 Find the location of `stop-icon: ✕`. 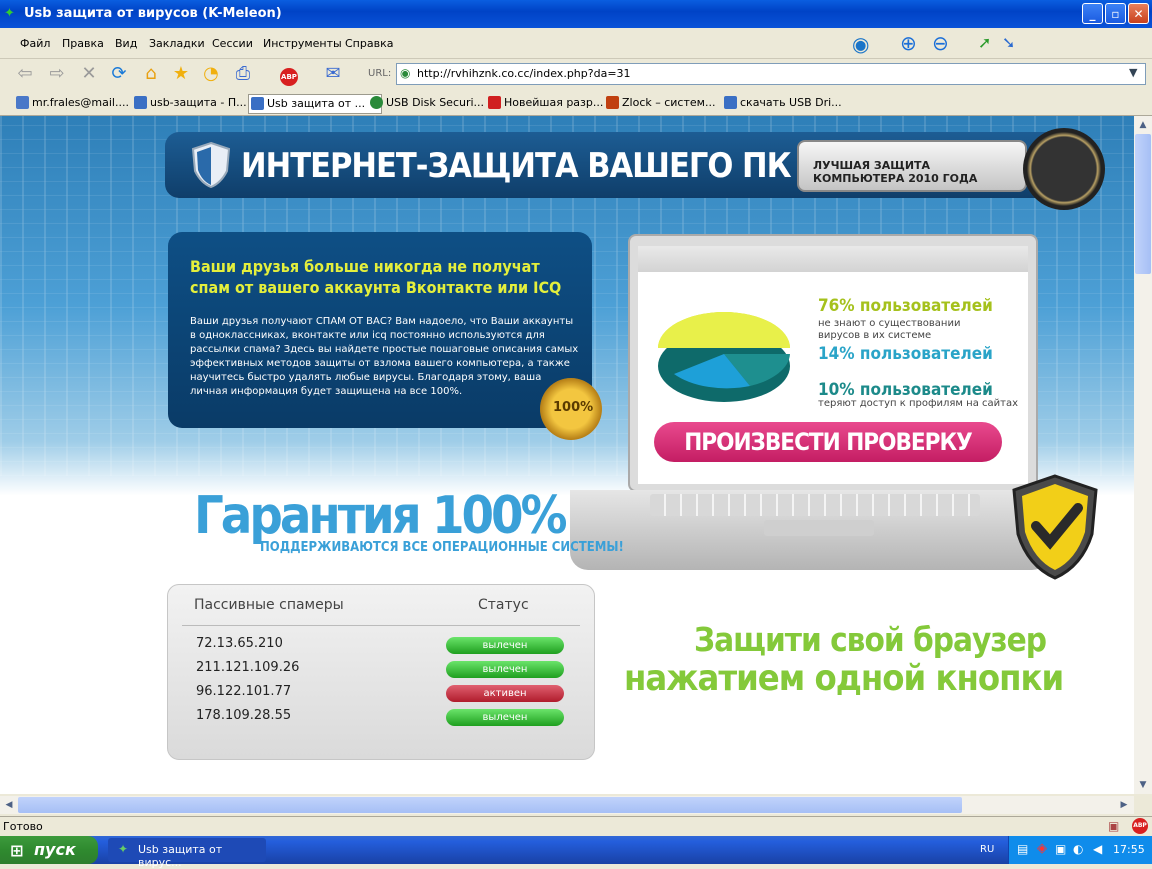

stop-icon: ✕ is located at coordinates (89, 74).